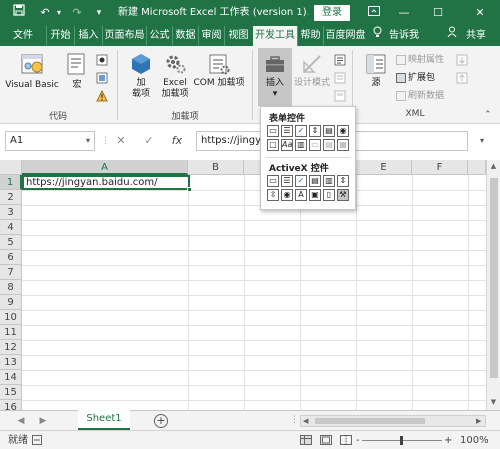  Describe the element at coordinates (11, 302) in the screenshot. I see `row-header-9: 9` at that location.